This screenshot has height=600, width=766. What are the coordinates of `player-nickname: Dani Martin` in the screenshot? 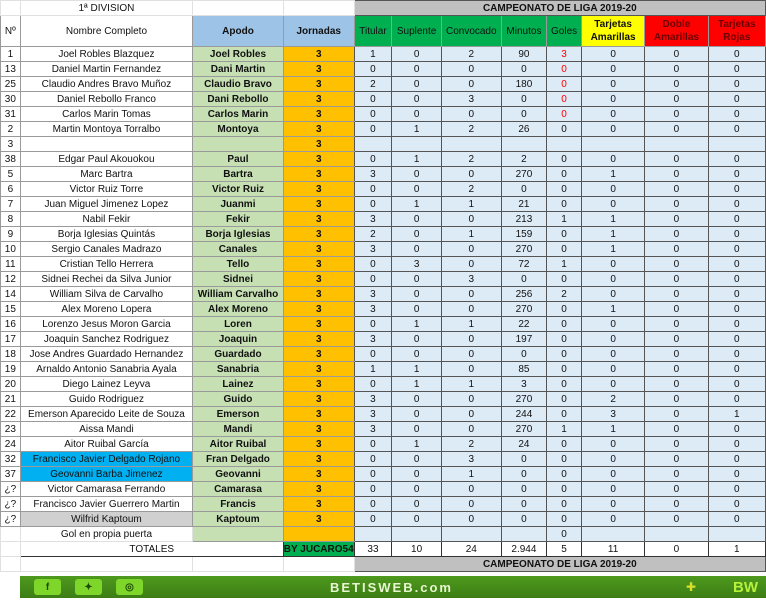 It's located at (238, 69).